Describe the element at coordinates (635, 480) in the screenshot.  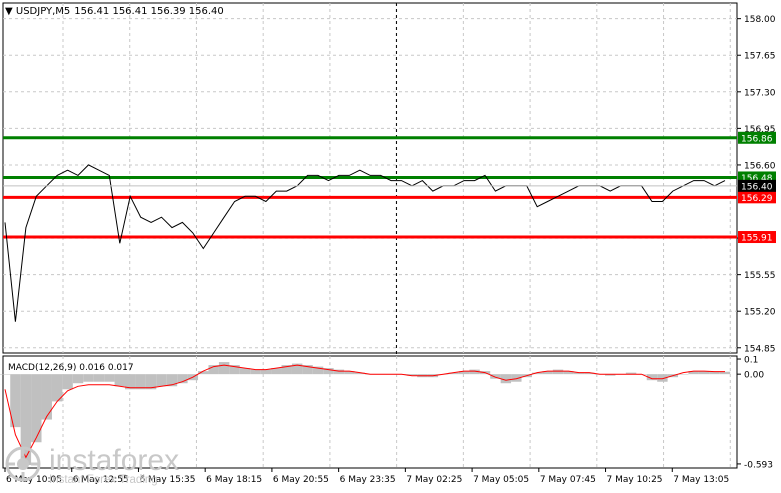
I see `x-tick-label: 7 May 10:25` at that location.